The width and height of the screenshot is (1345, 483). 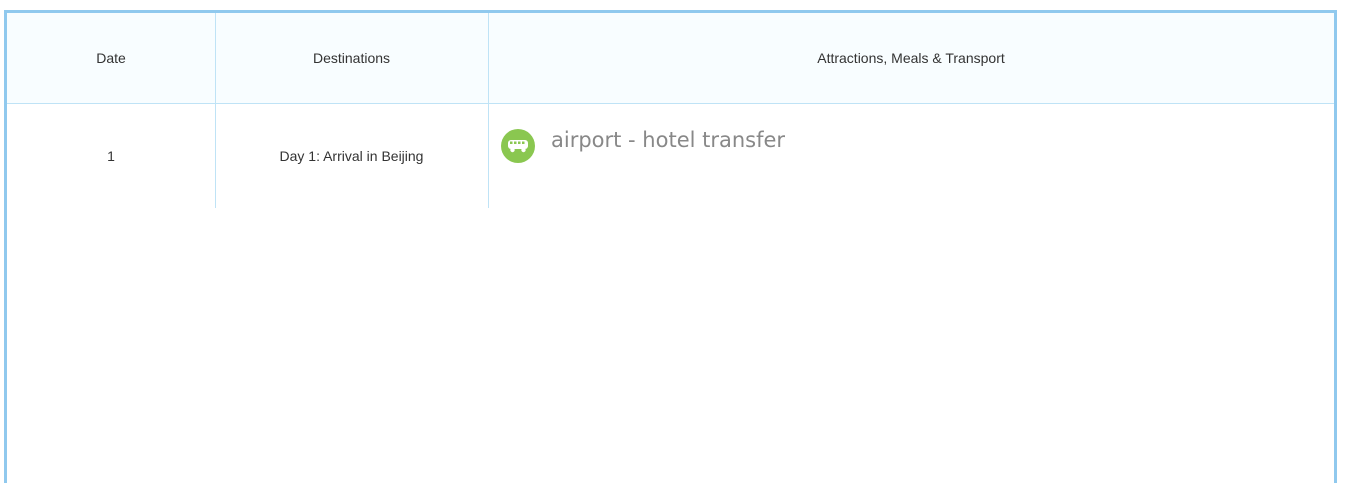 I want to click on transport-label: airport - hotel transfer, so click(x=668, y=140).